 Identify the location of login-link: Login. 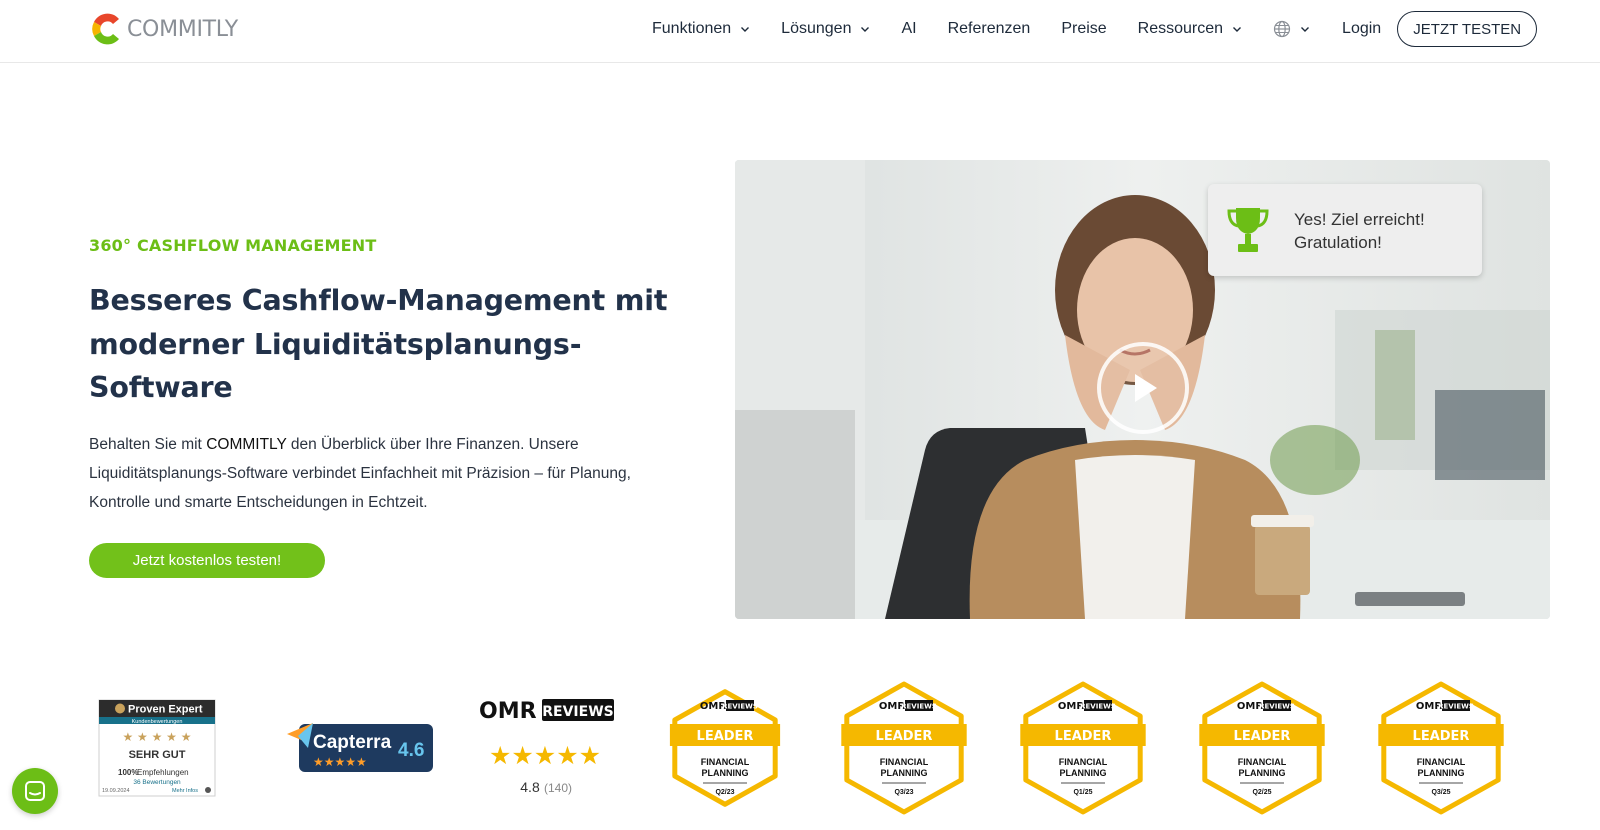
(1361, 29).